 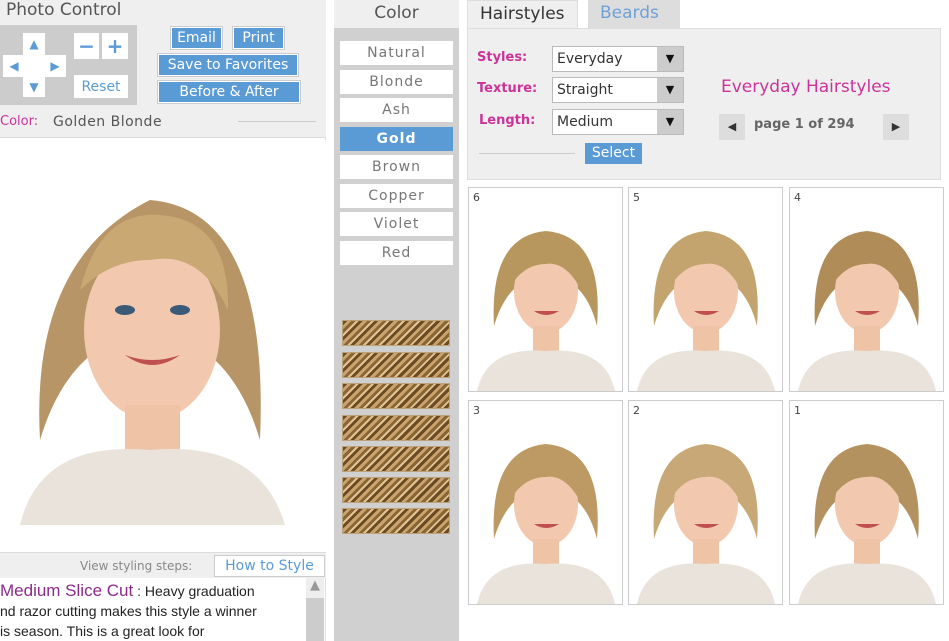 I want to click on texture-label: Texture:, so click(x=507, y=88).